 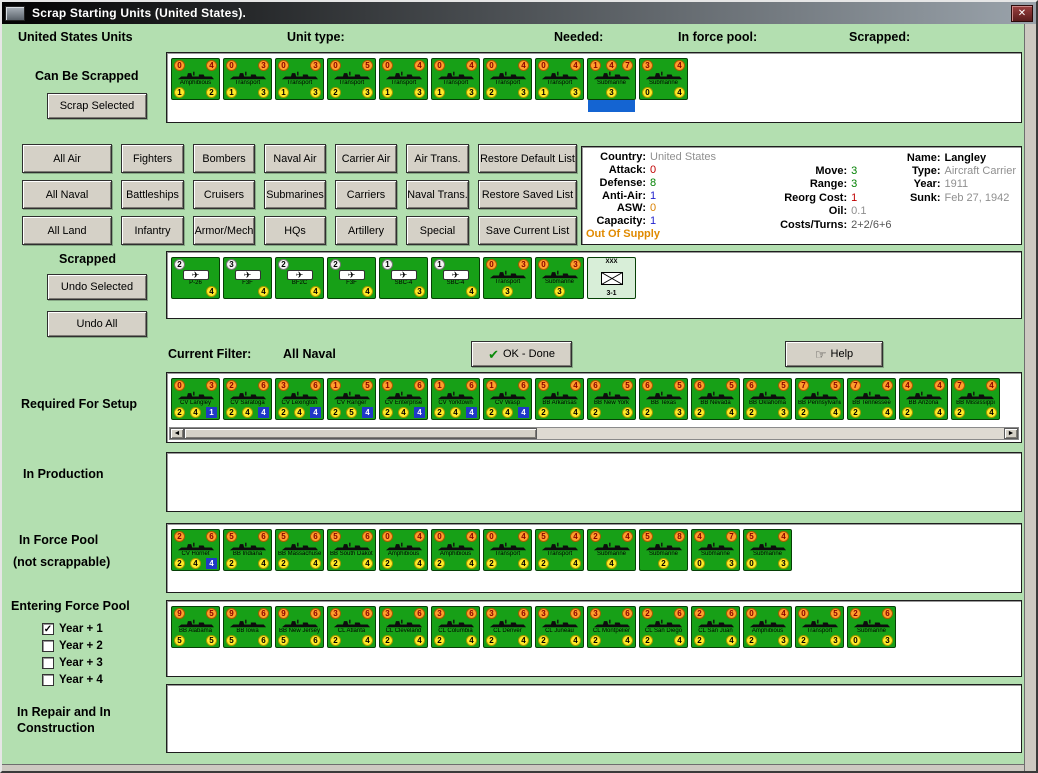 I want to click on unit-counter-cv-yorktown: 1 6 CV Yorktown 2 4 4, so click(x=455, y=399).